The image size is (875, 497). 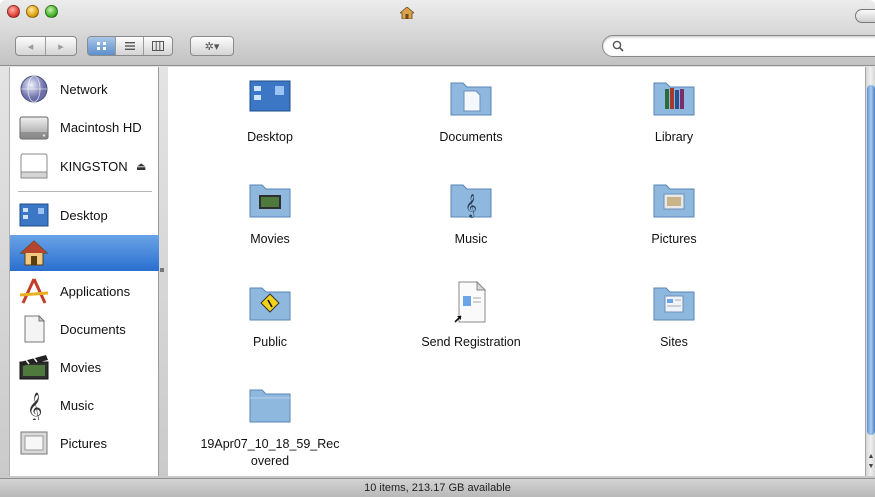 What do you see at coordinates (871, 260) in the screenshot?
I see `scrollbar-thumb` at bounding box center [871, 260].